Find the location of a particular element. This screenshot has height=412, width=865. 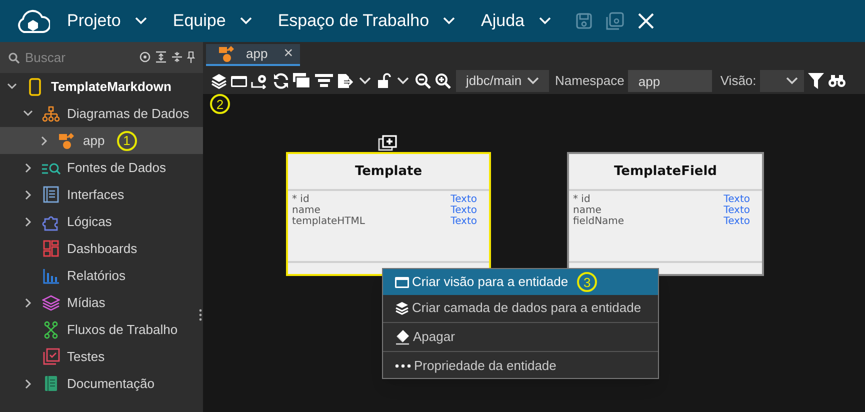

tree-item: Lógicas is located at coordinates (101, 221).